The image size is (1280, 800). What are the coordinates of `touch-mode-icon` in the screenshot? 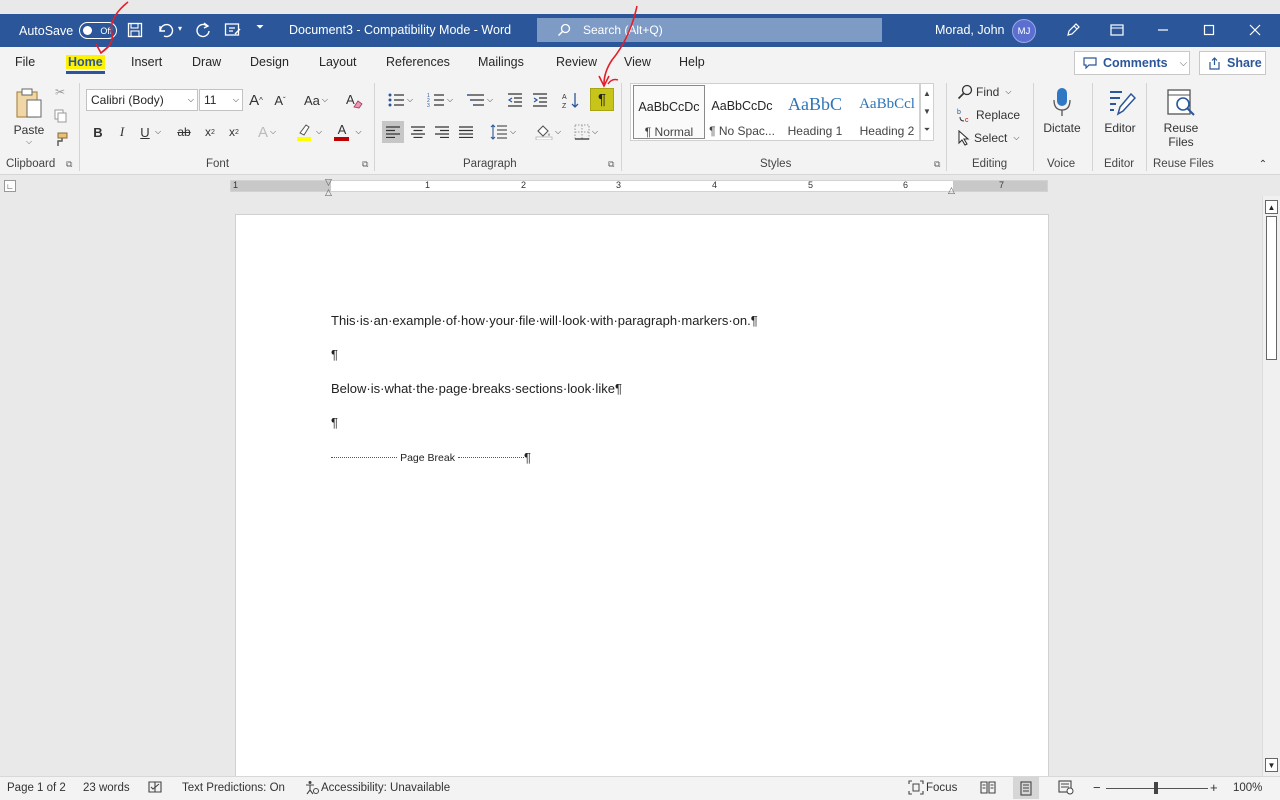 It's located at (233, 30).